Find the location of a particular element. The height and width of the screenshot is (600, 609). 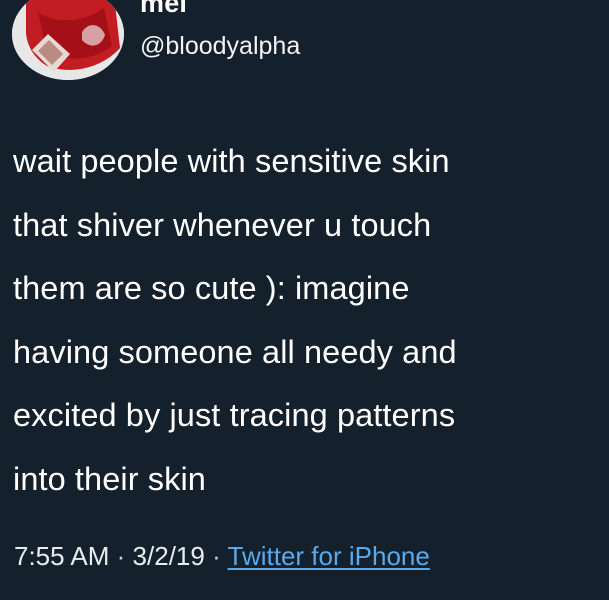

tweet-metadata: 7:55 AM · 3/2/19 · Twitter for iPhone is located at coordinates (222, 556).